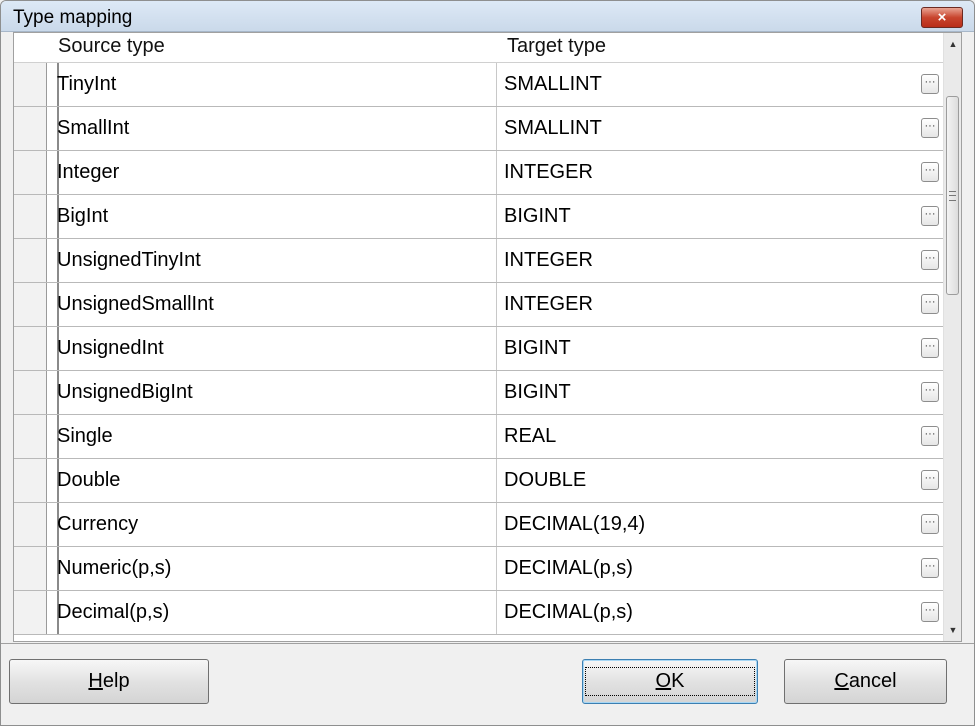 This screenshot has height=726, width=975. What do you see at coordinates (114, 568) in the screenshot?
I see `source-type-text: Numeric(p,s)` at bounding box center [114, 568].